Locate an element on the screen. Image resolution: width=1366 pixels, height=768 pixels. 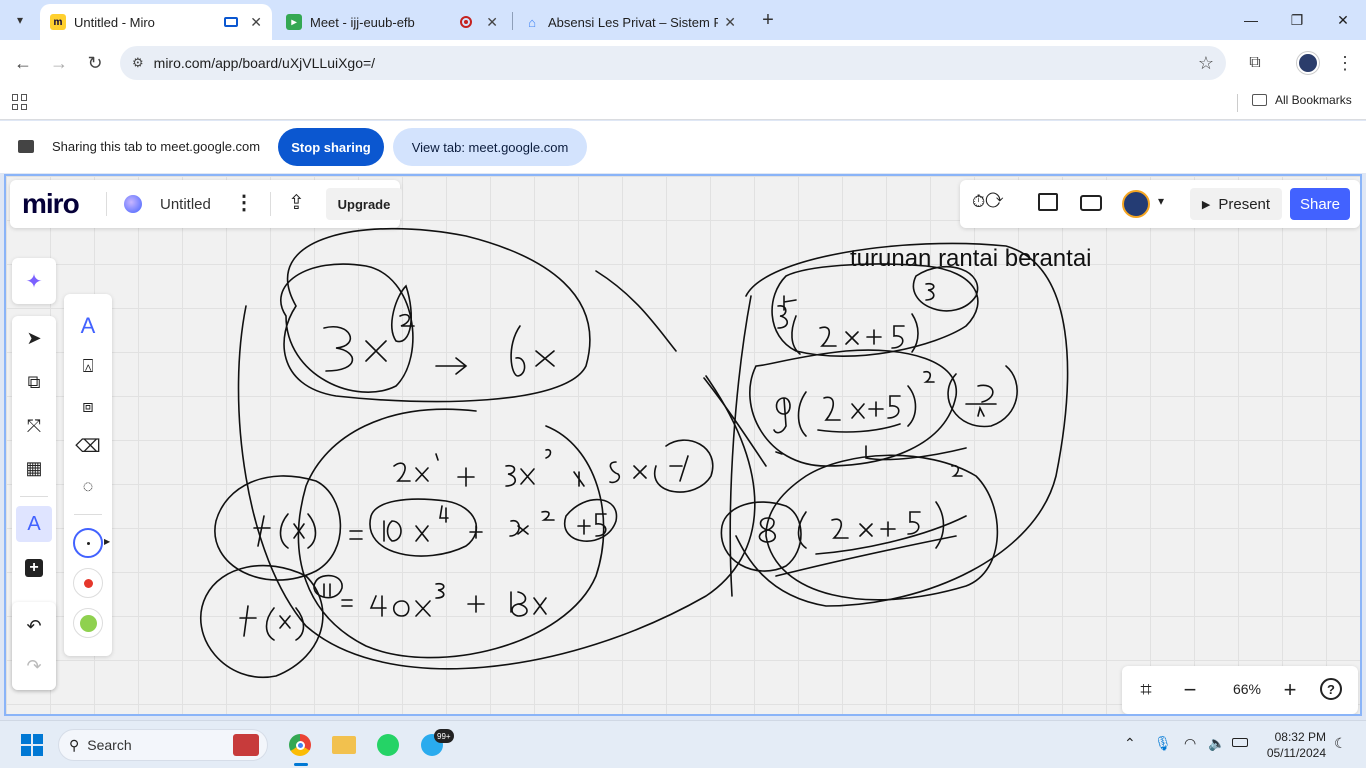
zoom-controls: ⌗ − 66% + ? is located at coordinates (1240, 690).